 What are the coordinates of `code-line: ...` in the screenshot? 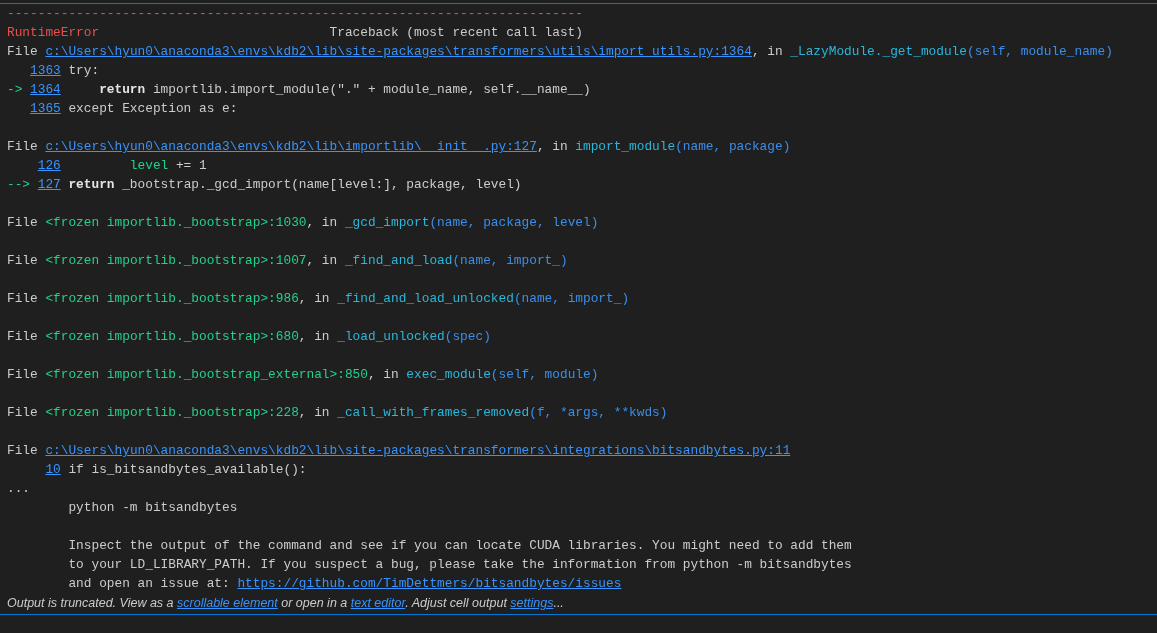 It's located at (19, 489).